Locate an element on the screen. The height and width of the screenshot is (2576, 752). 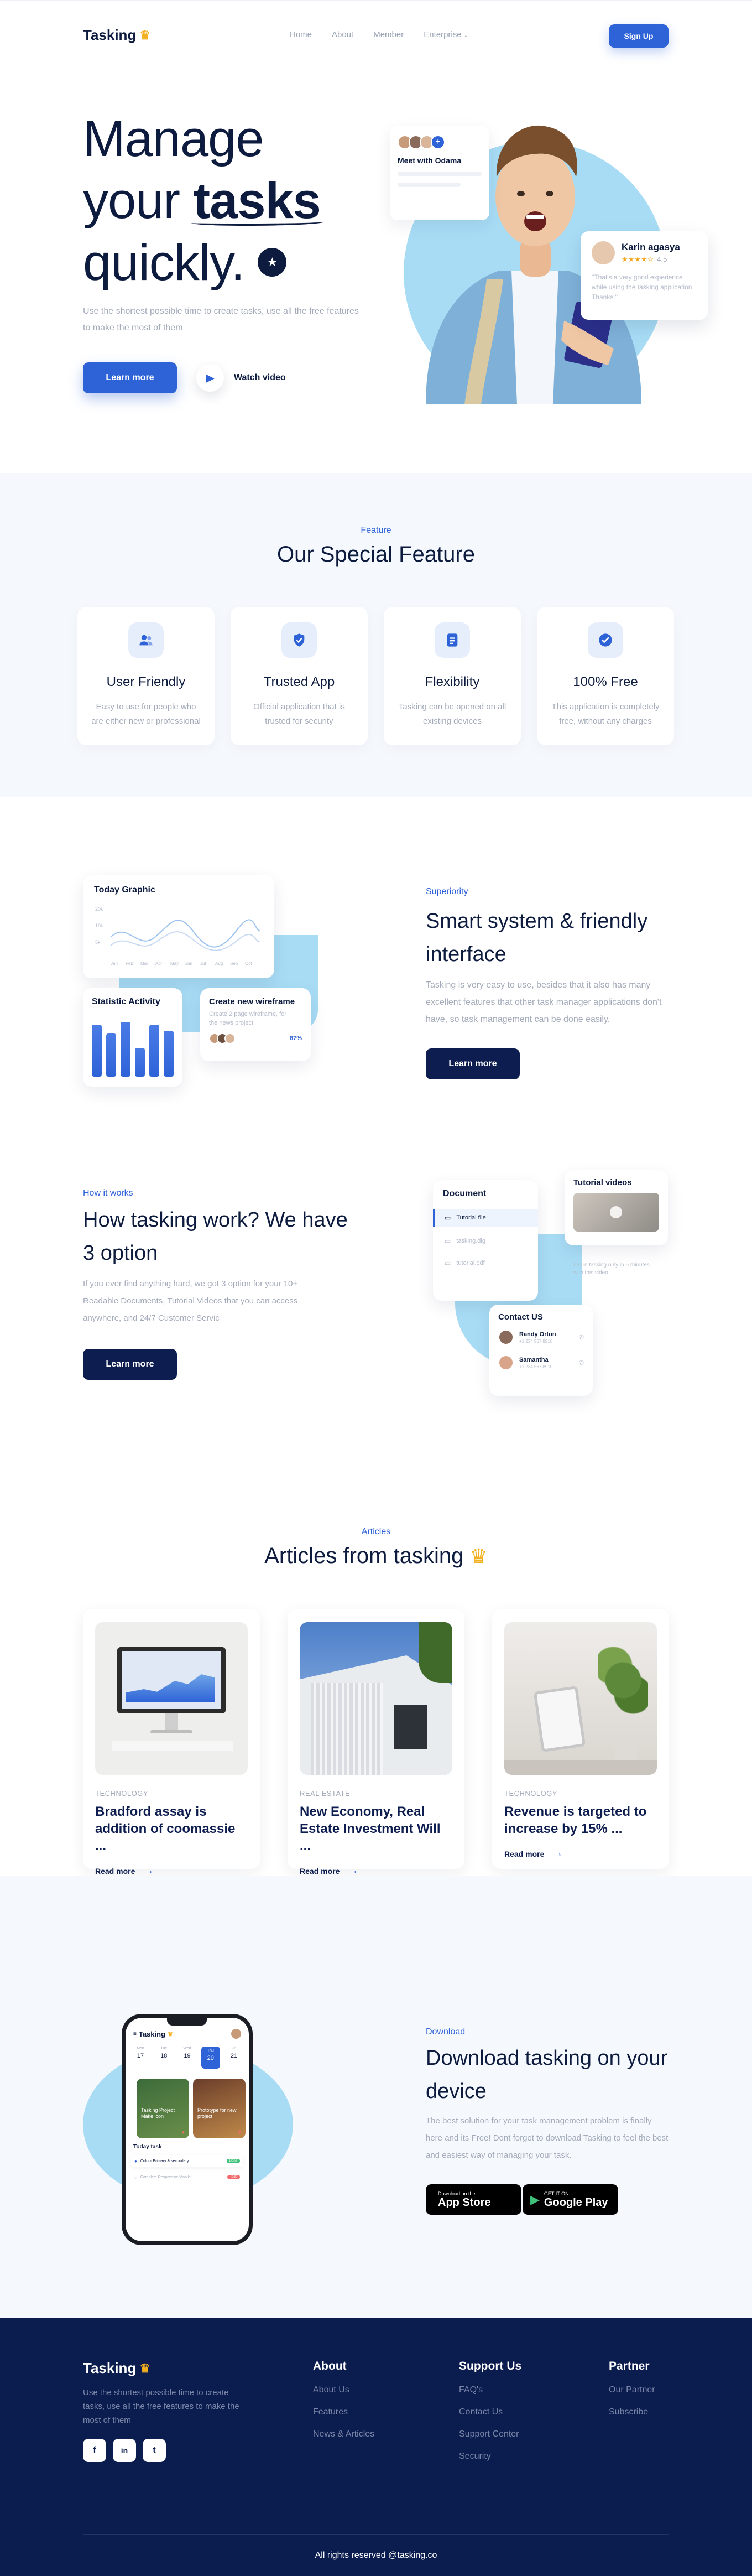
today-graphic-title: Today Graphic is located at coordinates (125, 890).